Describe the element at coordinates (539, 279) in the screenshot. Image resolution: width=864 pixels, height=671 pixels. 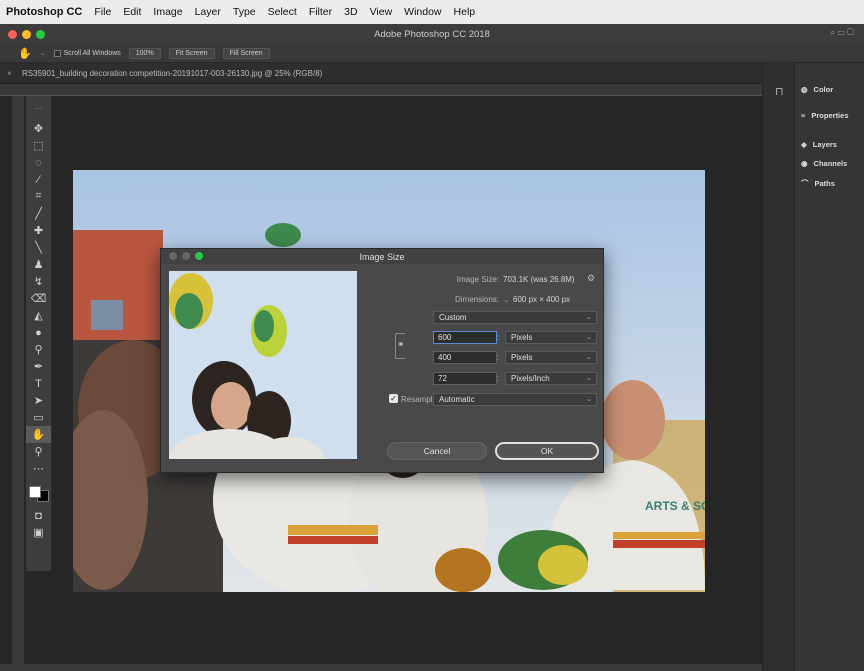
I see `image-size-value: 703.1K (was 26.8M)` at that location.